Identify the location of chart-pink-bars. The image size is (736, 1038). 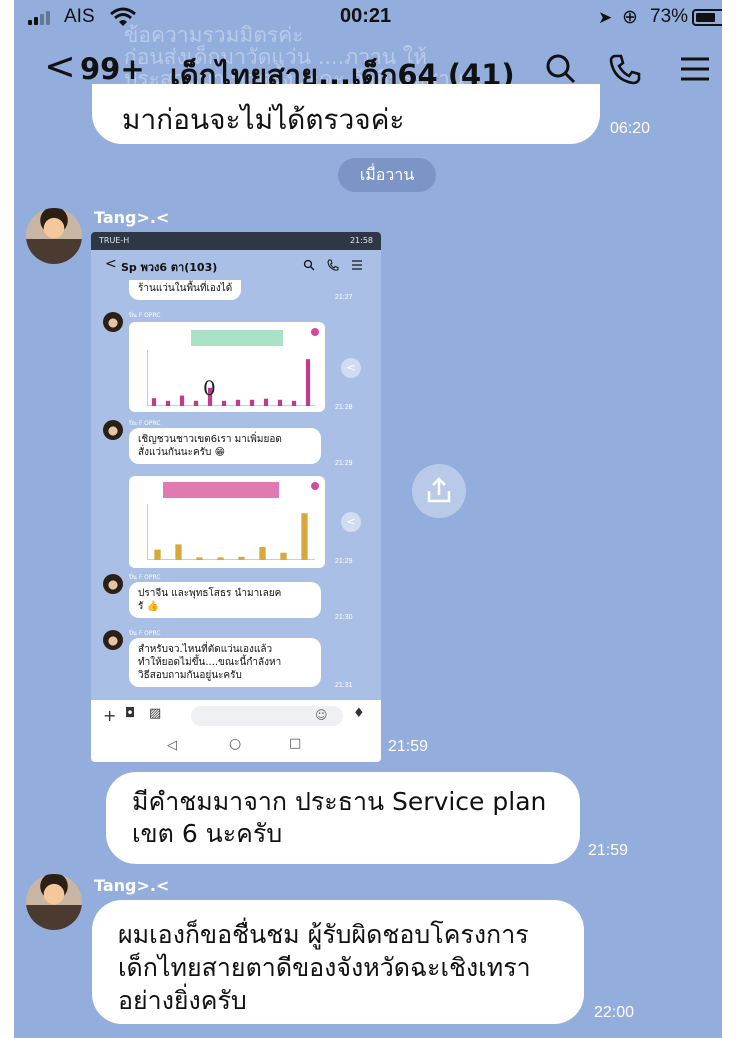
(231, 382).